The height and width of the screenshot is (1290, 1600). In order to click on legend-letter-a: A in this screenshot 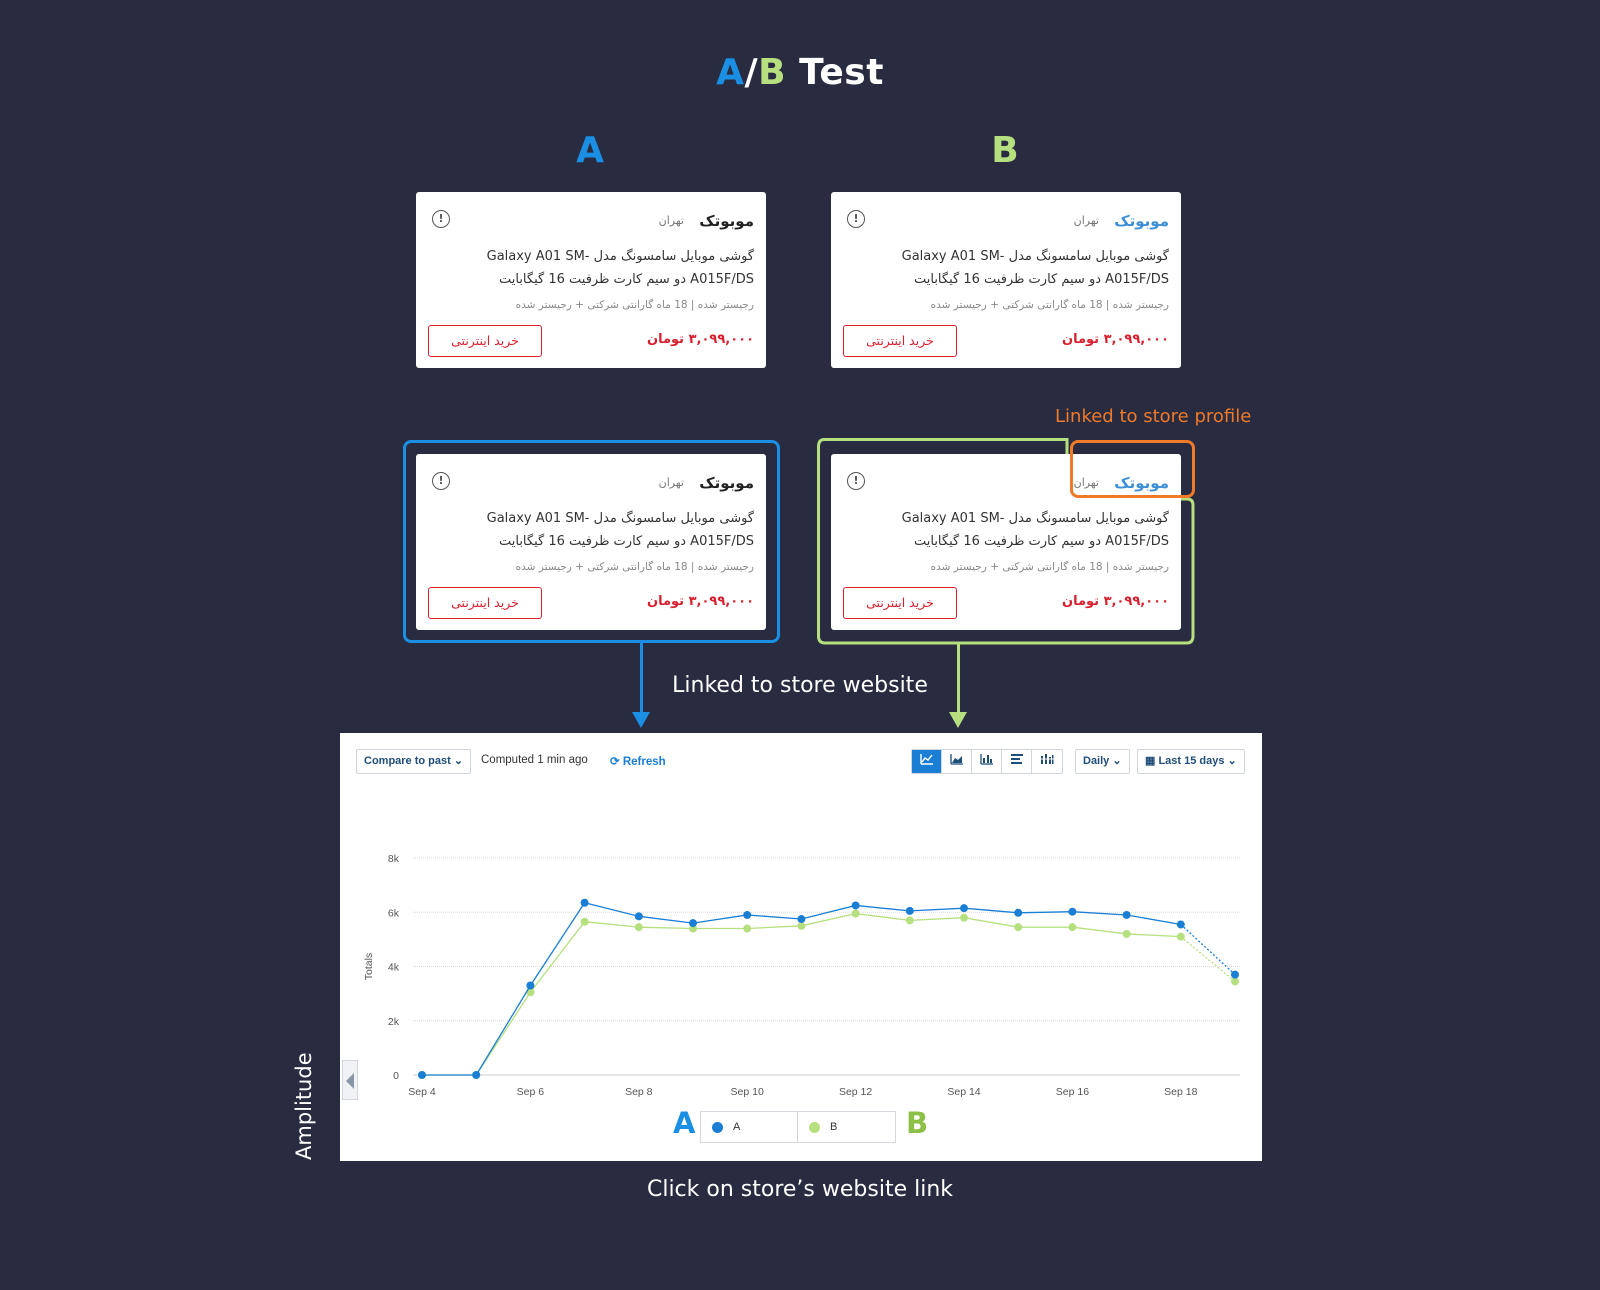, I will do `click(684, 1123)`.